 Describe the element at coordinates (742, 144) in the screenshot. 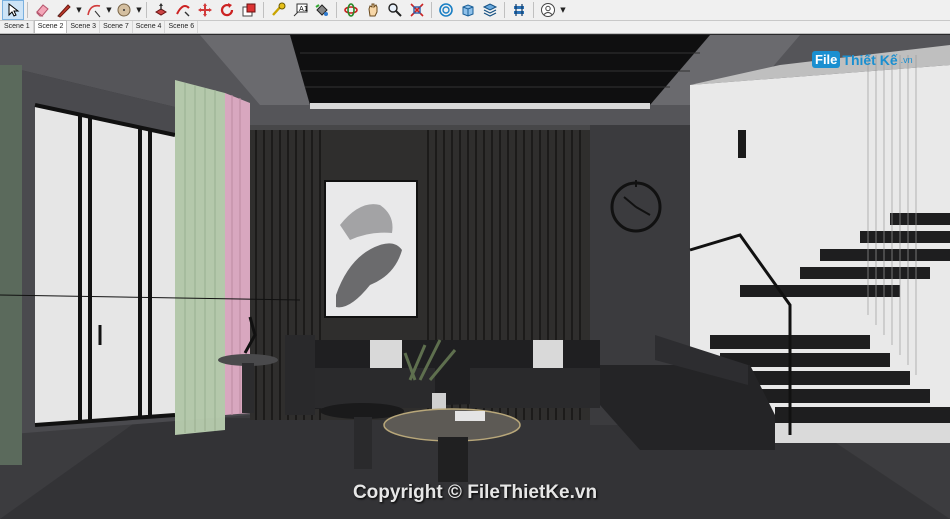

I see `wall-sconce` at that location.